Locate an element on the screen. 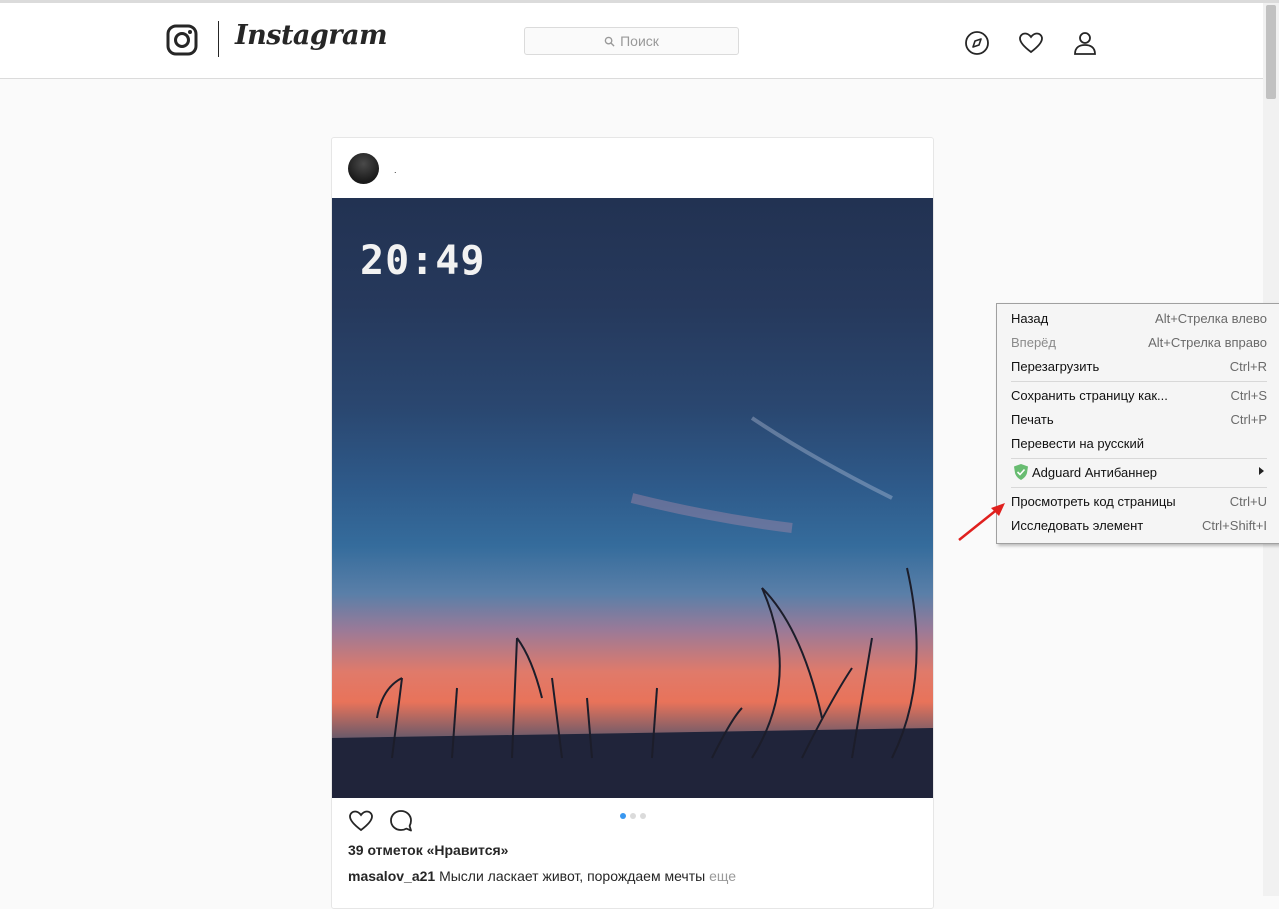 The height and width of the screenshot is (909, 1279). scrollbar-thumb is located at coordinates (1271, 52).